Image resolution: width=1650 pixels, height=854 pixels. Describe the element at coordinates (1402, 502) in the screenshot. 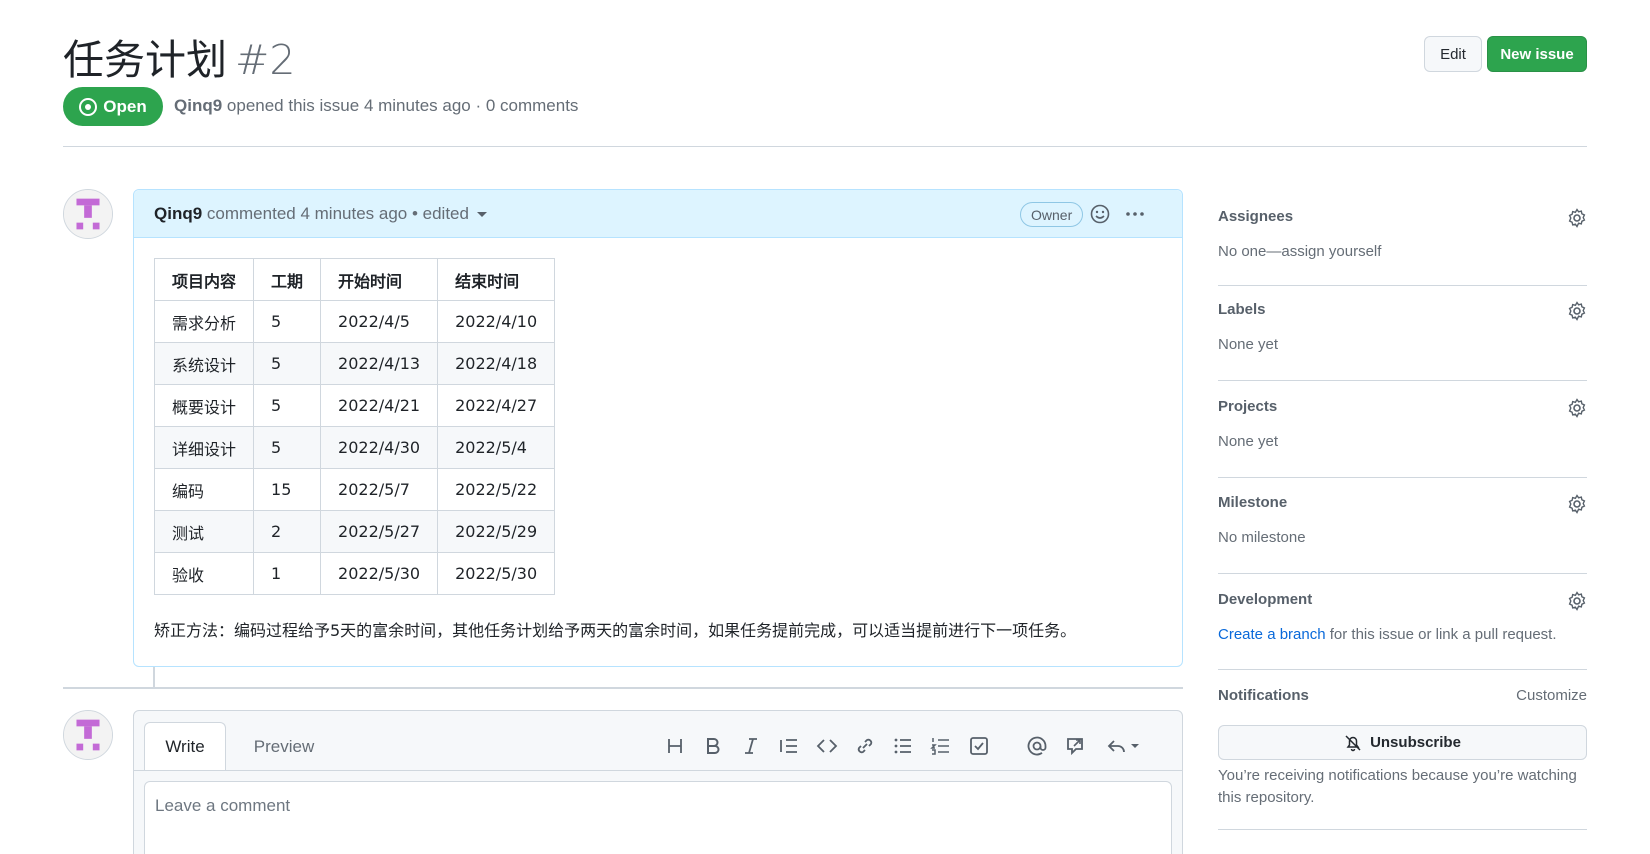

I see `milestone-title: Milestone` at that location.